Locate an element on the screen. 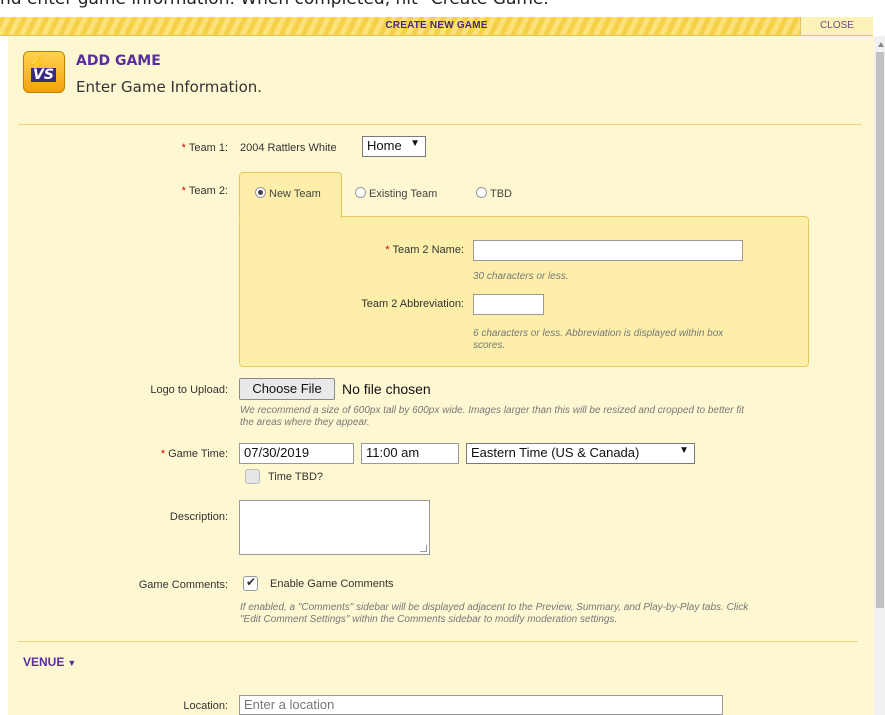 Image resolution: width=885 pixels, height=715 pixels. logo-upload-label: Logo to Upload: is located at coordinates (189, 390).